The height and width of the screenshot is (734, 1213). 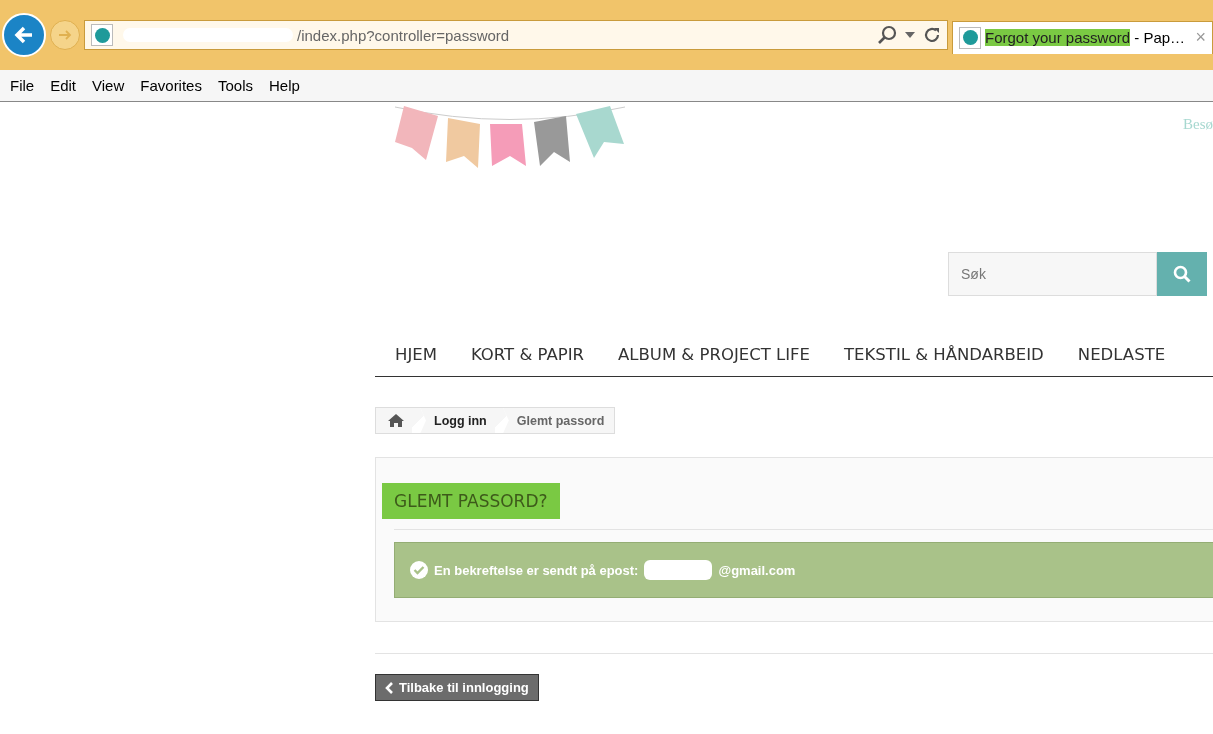 I want to click on address-bar: /index.php?controller=password, so click(x=516, y=35).